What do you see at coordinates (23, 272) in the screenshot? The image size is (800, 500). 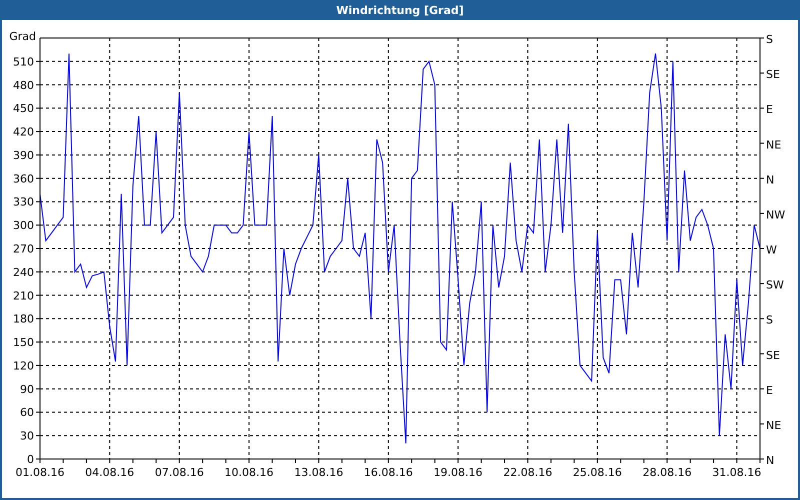 I see `axis-label: 240` at bounding box center [23, 272].